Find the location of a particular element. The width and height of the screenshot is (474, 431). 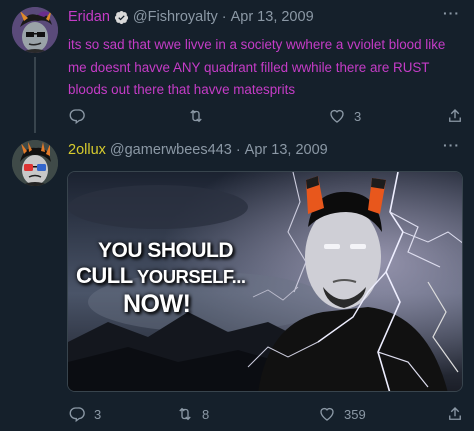

tweet-actions: 3 8 359 is located at coordinates (266, 414).